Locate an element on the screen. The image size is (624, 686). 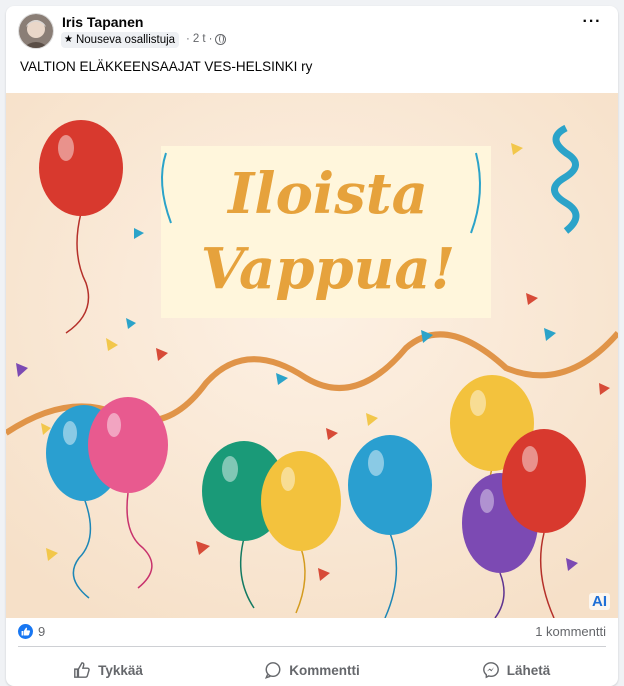
globe-icon is located at coordinates (221, 39).